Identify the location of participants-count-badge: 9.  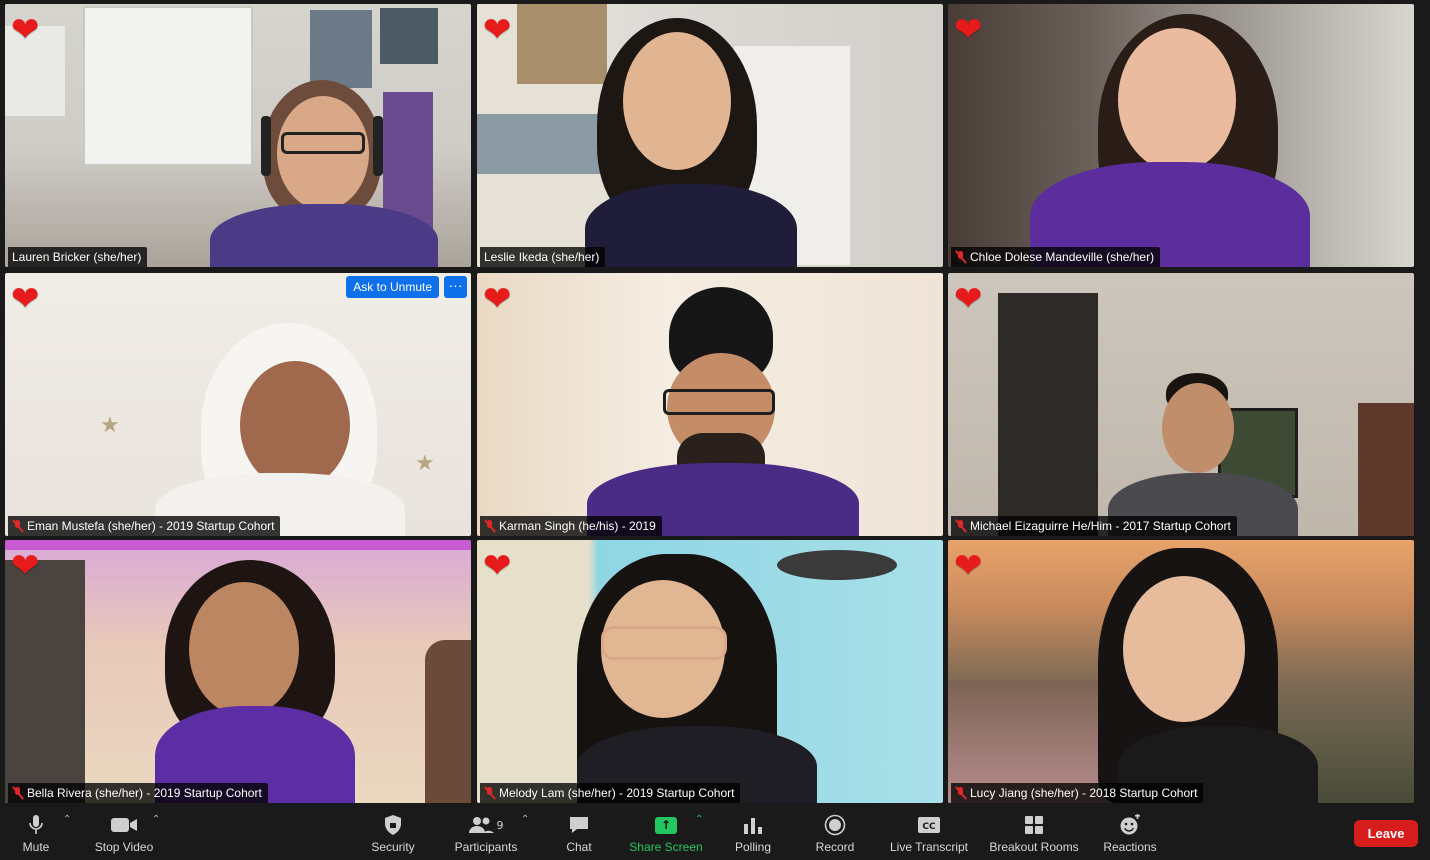
(500, 825).